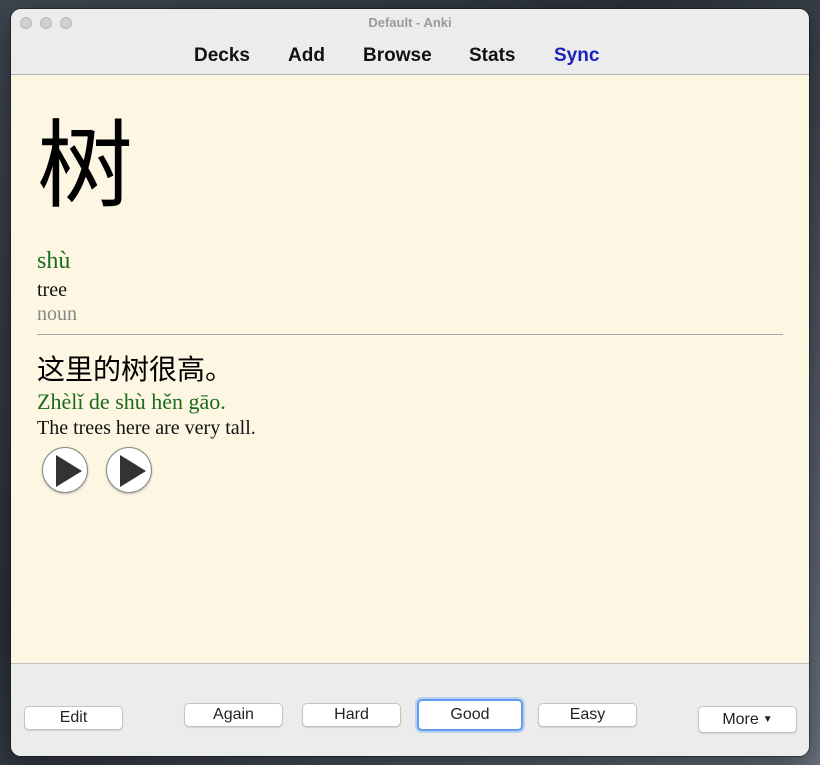 The image size is (820, 765). Describe the element at coordinates (233, 715) in the screenshot. I see `again-button: Again` at that location.